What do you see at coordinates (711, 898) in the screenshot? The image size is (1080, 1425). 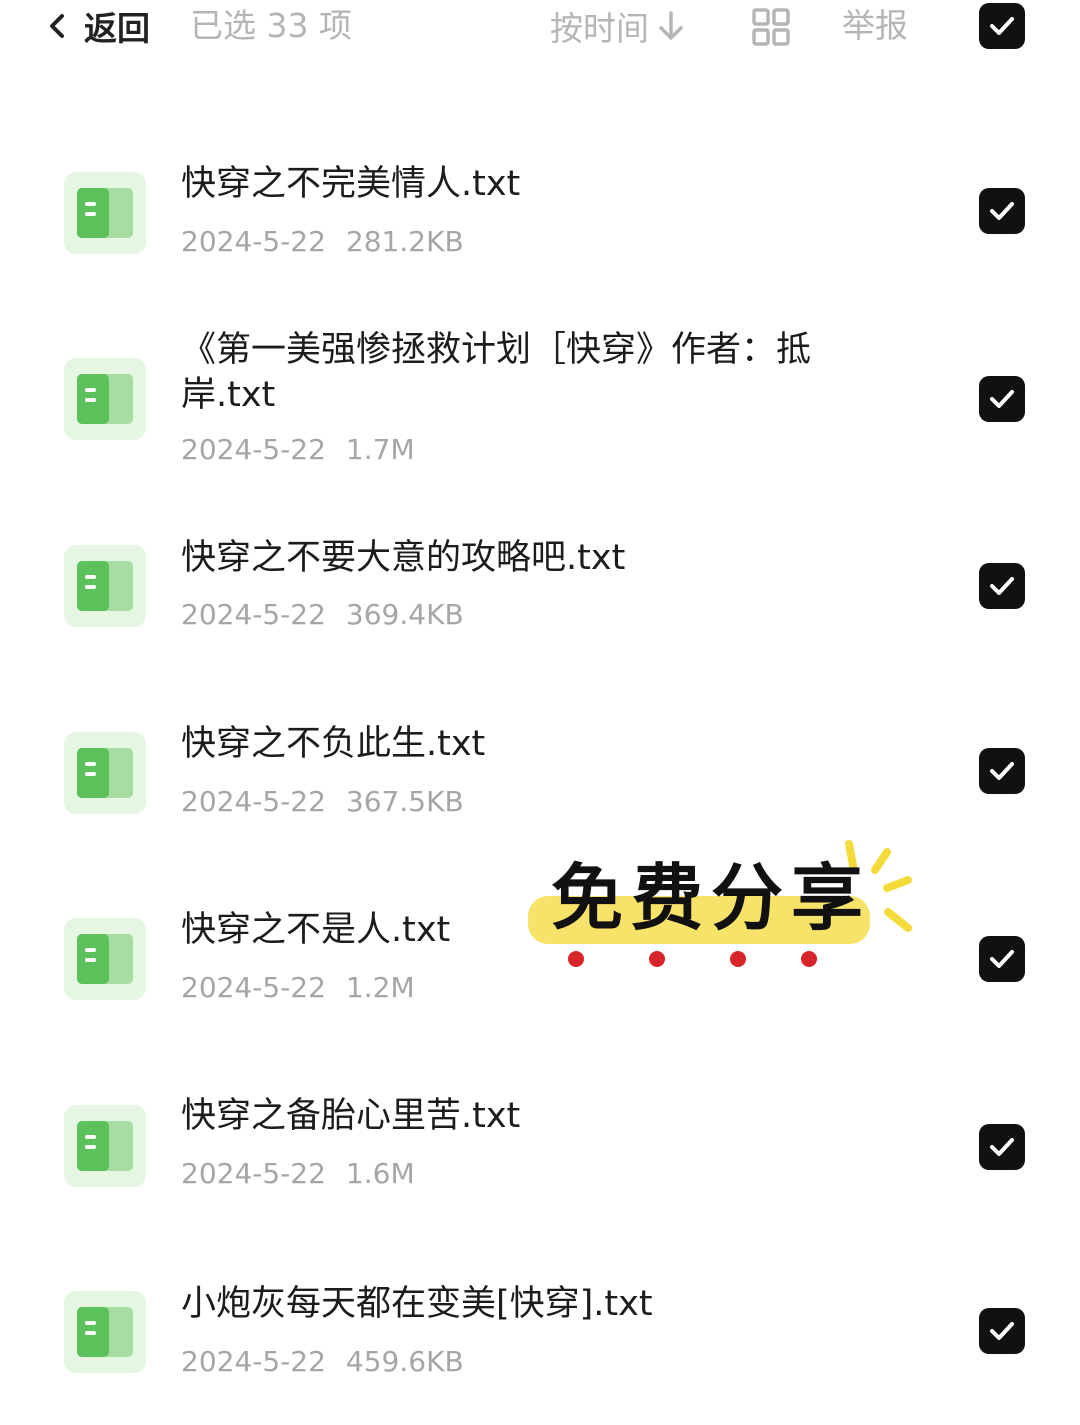 I see `sticker-text: 免费分享` at bounding box center [711, 898].